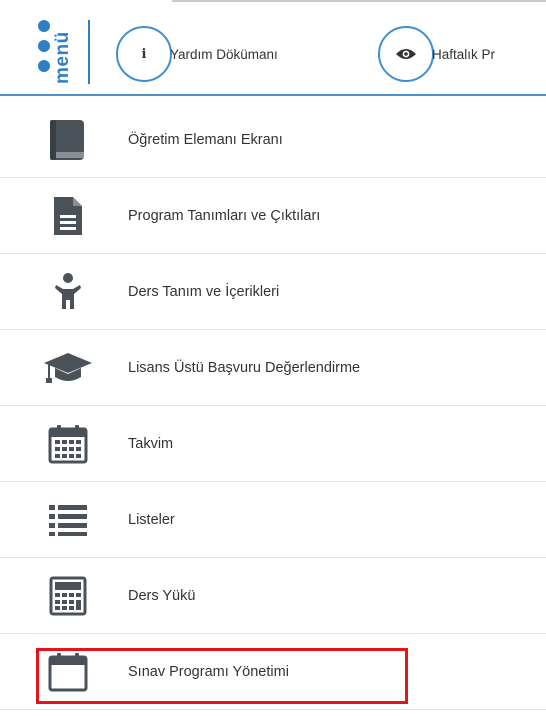  What do you see at coordinates (244, 367) in the screenshot?
I see `menu-item-label: Lisans Üstü Başvuru Değerlendirme` at bounding box center [244, 367].